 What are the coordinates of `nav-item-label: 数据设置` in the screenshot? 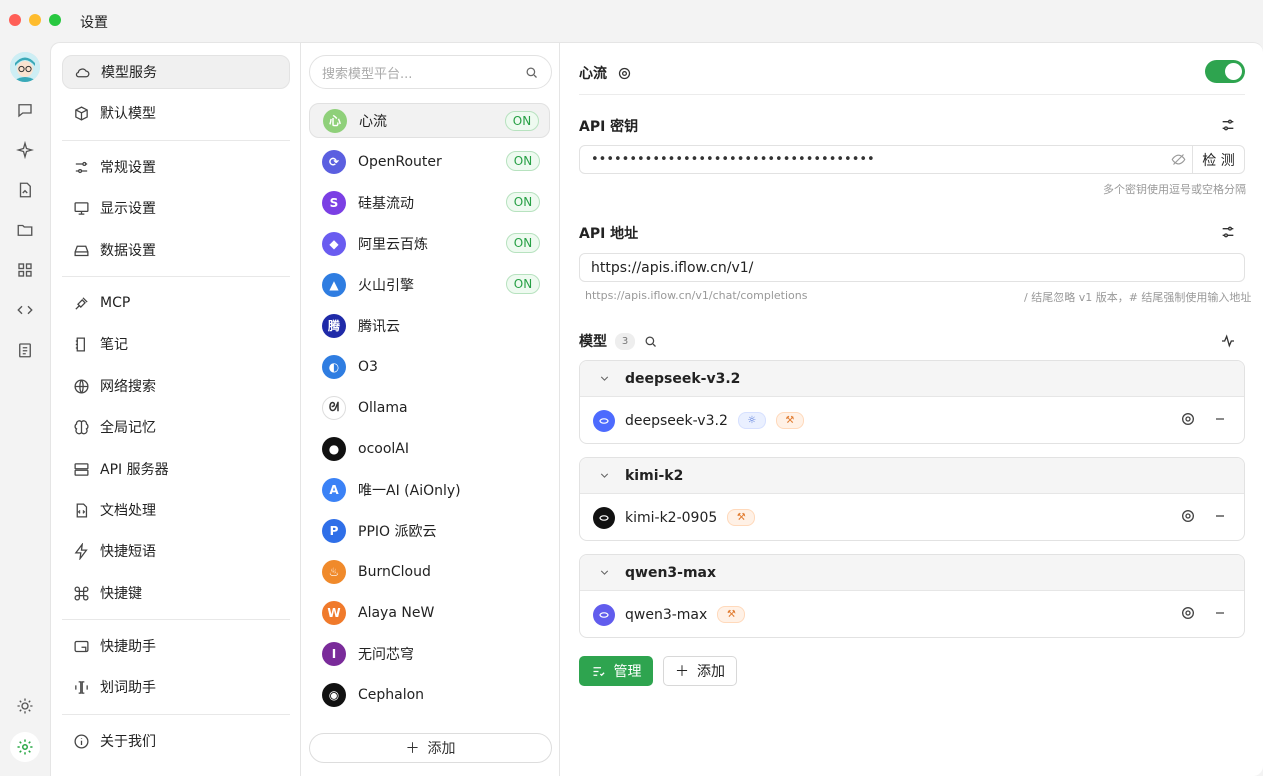 It's located at (128, 251).